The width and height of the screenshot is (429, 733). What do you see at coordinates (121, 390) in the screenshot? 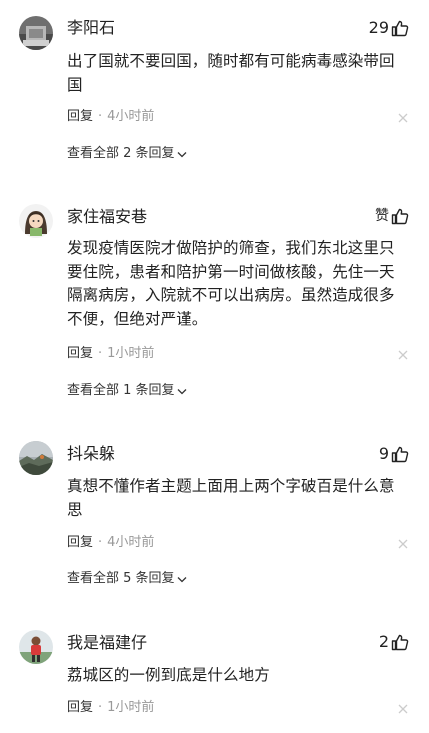
I see `view-replies-label: 查看全部 1 条回复` at bounding box center [121, 390].